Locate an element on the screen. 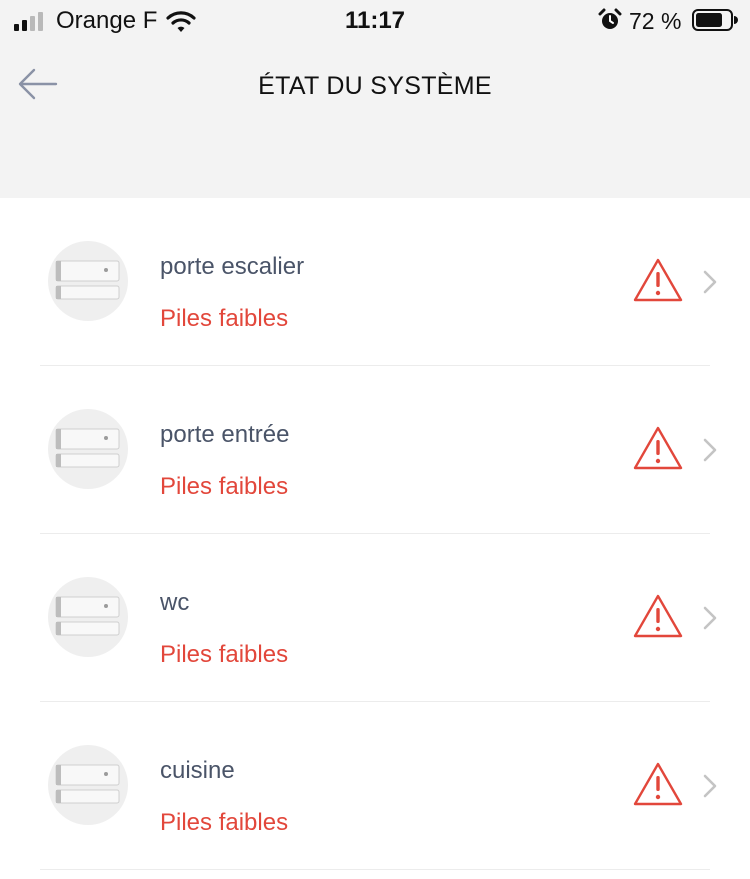 Image resolution: width=750 pixels, height=879 pixels. device-name: cuisine is located at coordinates (197, 770).